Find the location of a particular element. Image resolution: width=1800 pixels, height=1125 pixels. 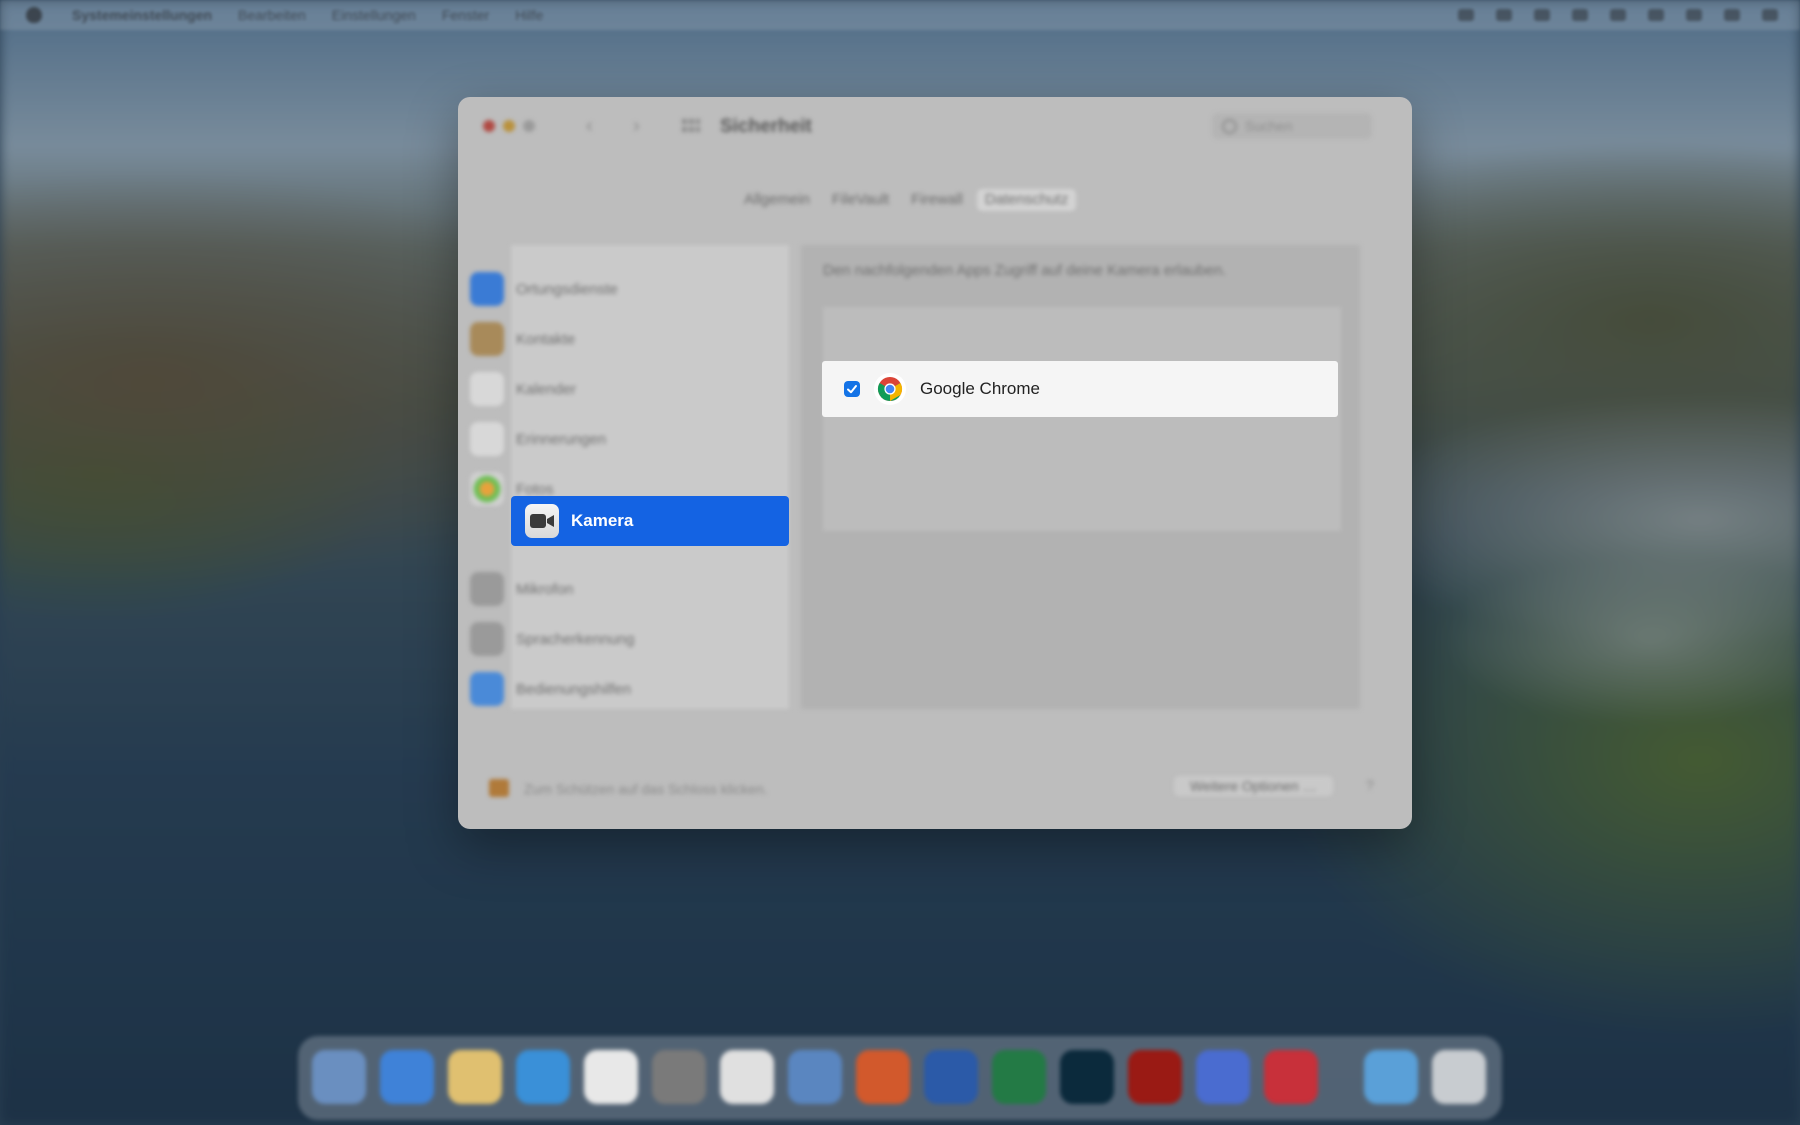

system-preferences-icon is located at coordinates (679, 1077).